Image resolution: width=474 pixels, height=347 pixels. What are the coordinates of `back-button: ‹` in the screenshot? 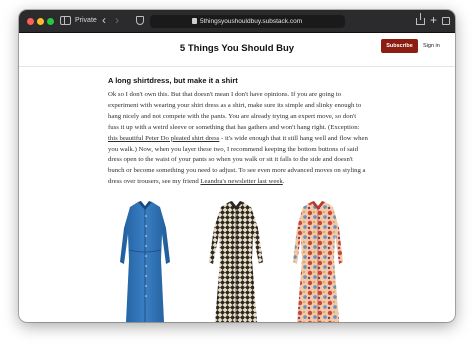 It's located at (104, 20).